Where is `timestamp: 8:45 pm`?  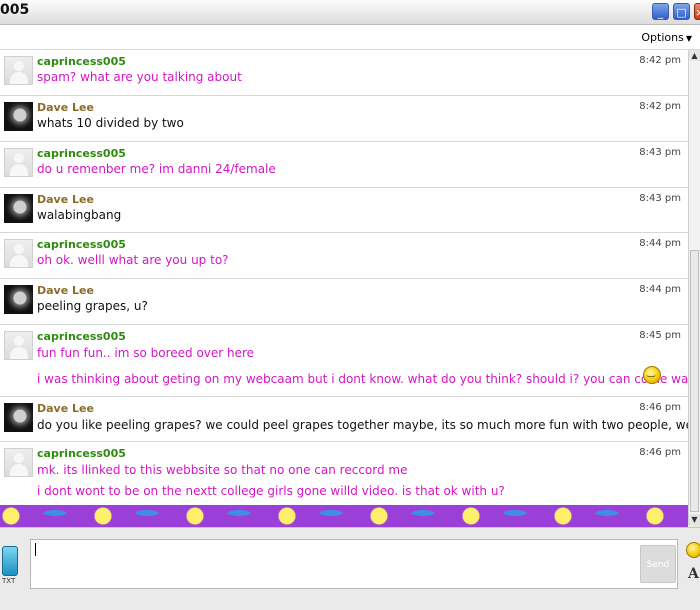
timestamp: 8:45 pm is located at coordinates (660, 335).